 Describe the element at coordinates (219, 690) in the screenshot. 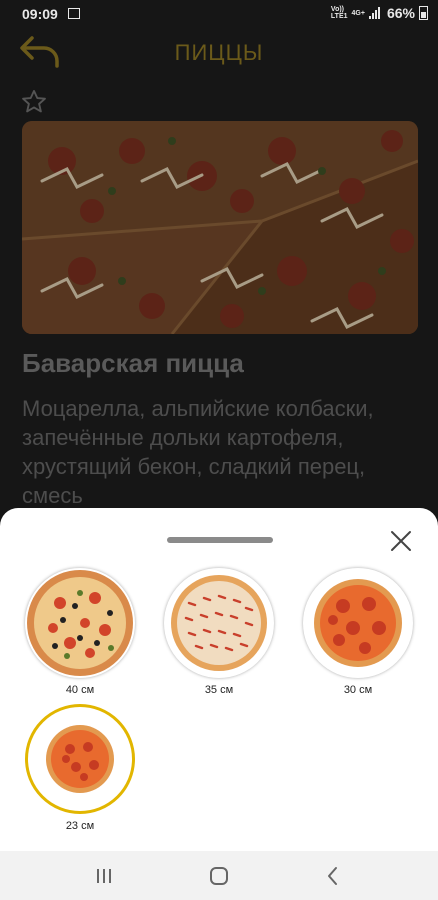

I see `size-label-35: 35 см` at that location.